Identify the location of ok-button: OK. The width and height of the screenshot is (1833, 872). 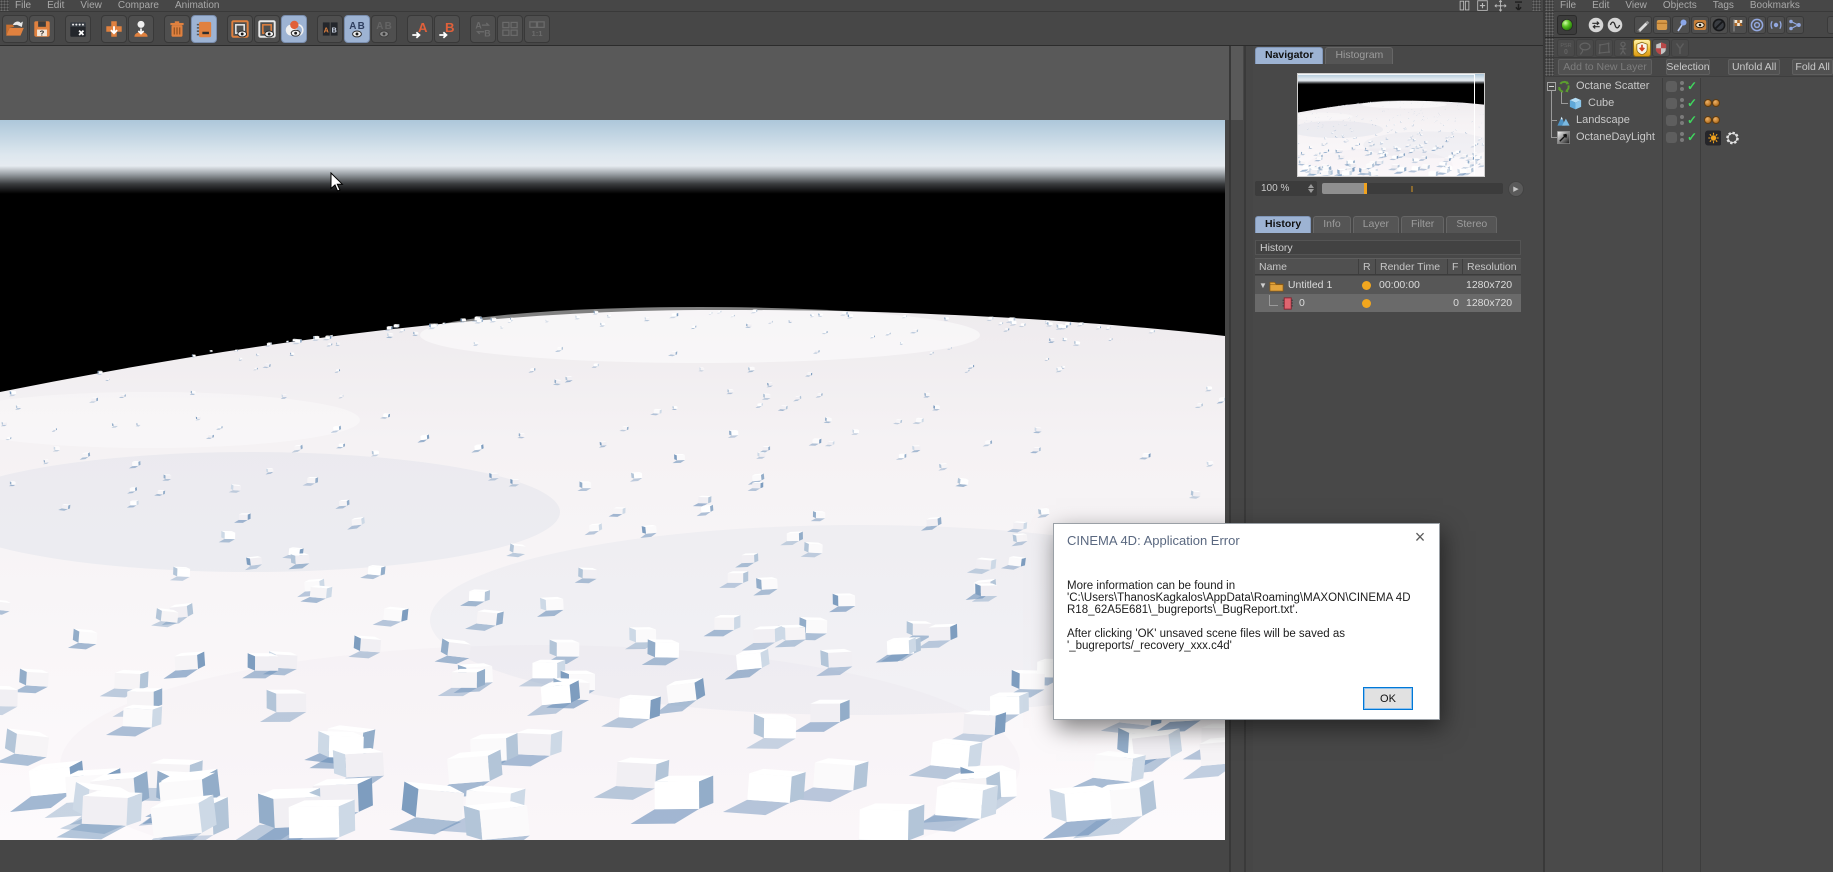
(1388, 698).